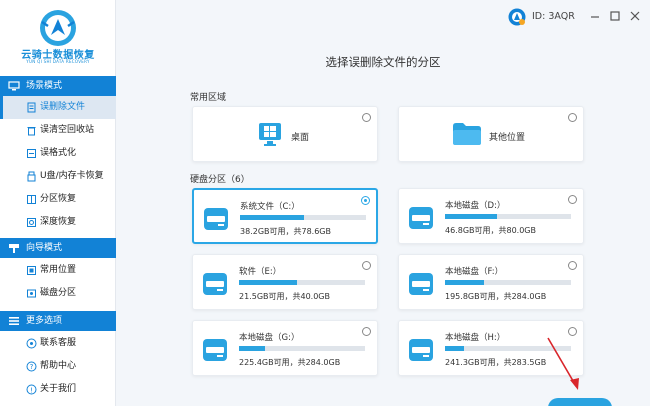 The height and width of the screenshot is (406, 650). What do you see at coordinates (58, 28) in the screenshot?
I see `knight-logo-icon` at bounding box center [58, 28].